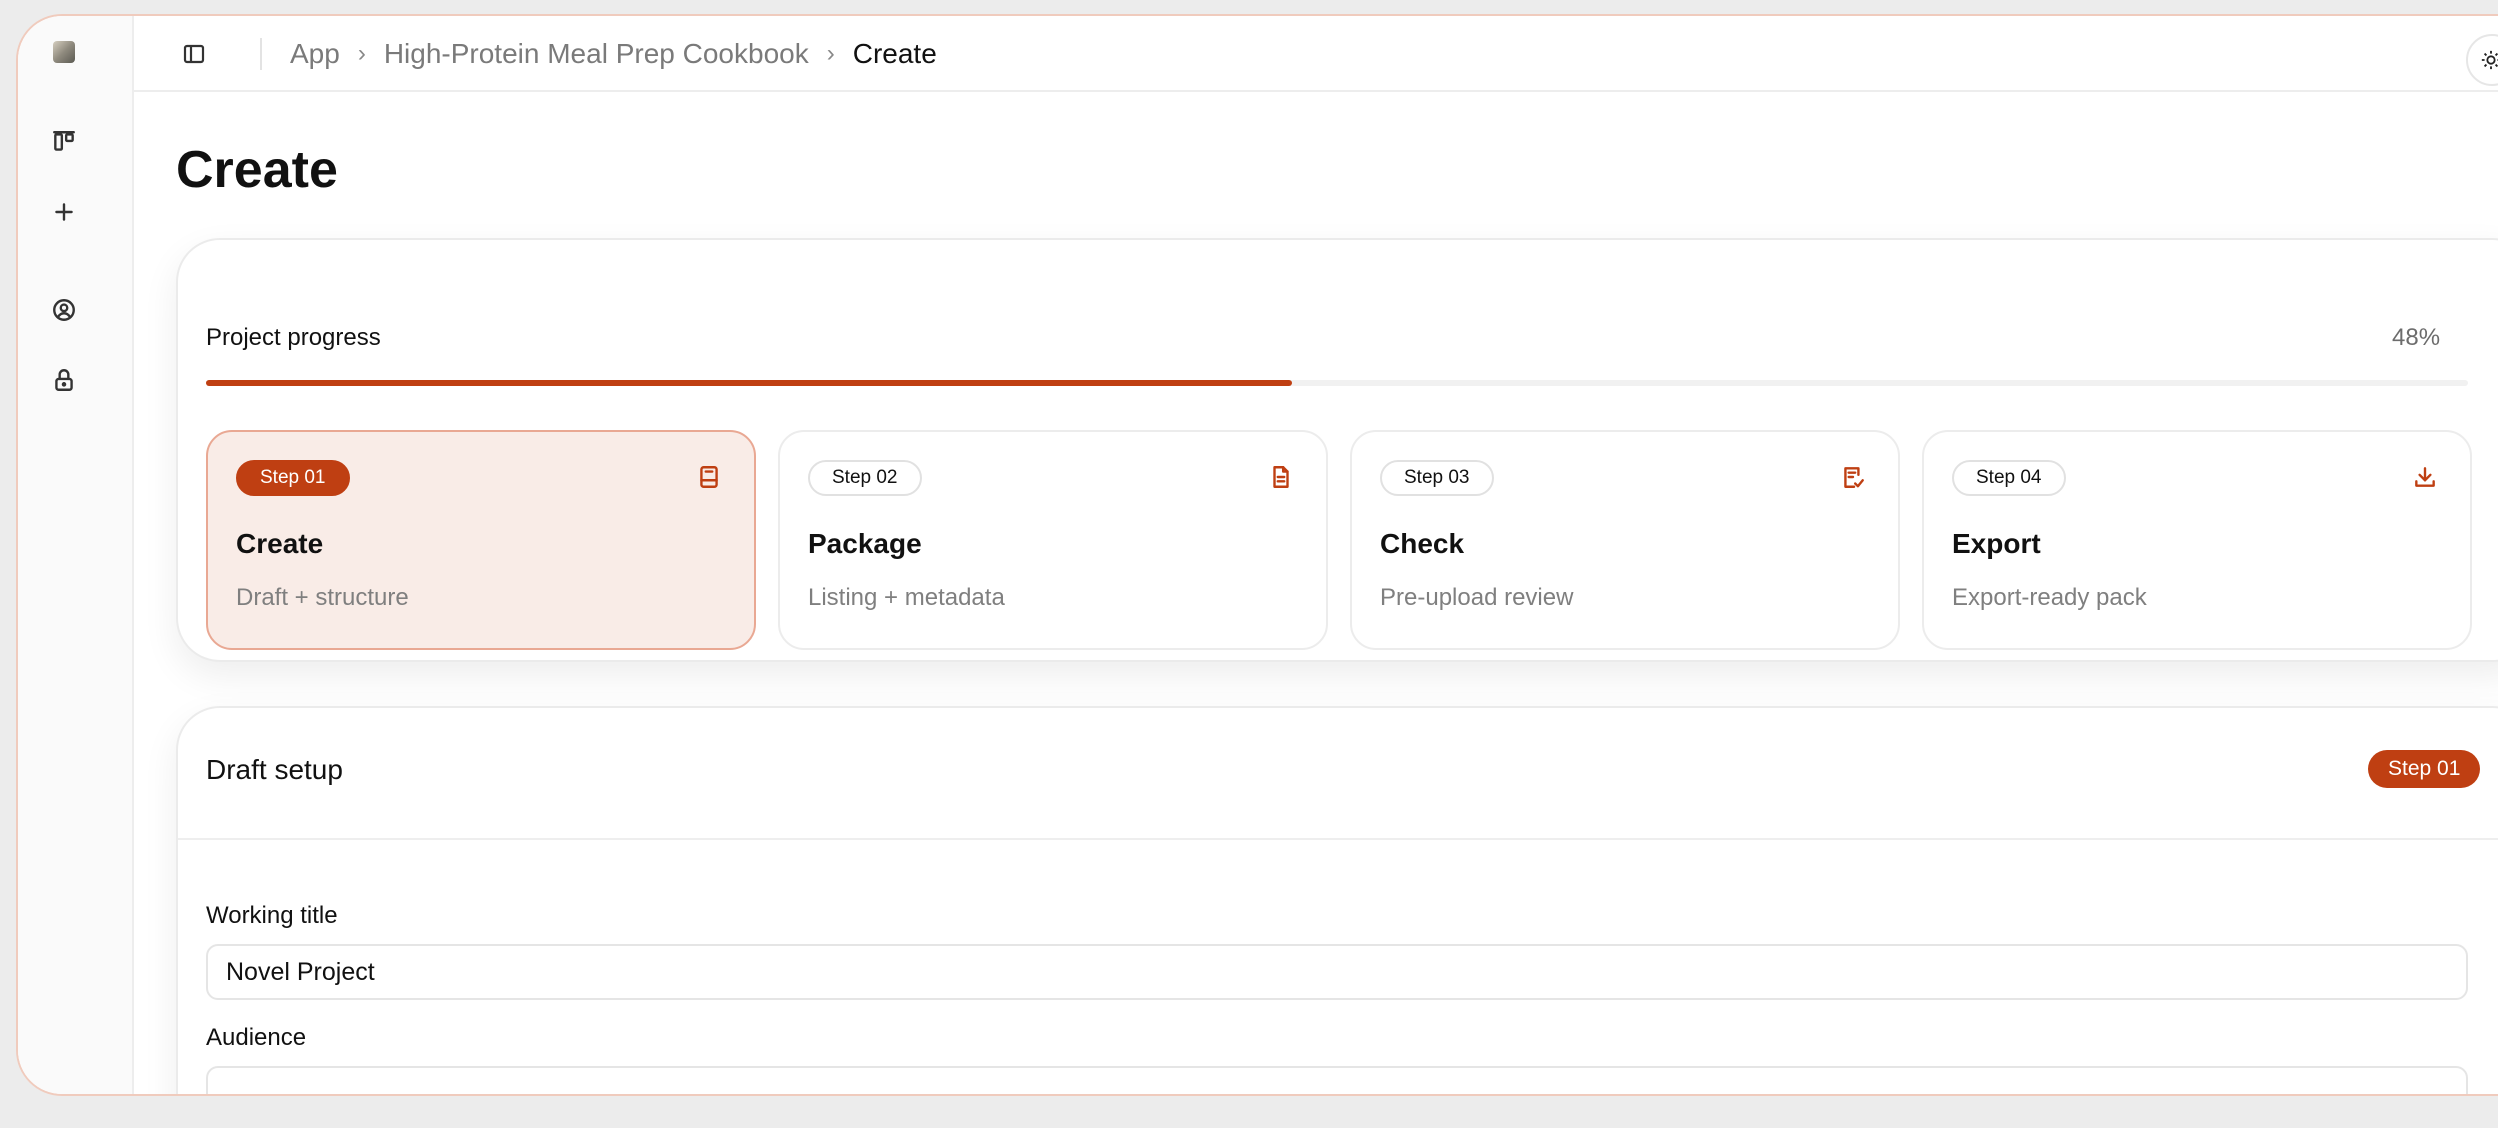 The height and width of the screenshot is (1128, 2498). Describe the element at coordinates (709, 477) in the screenshot. I see `book-icon` at that location.